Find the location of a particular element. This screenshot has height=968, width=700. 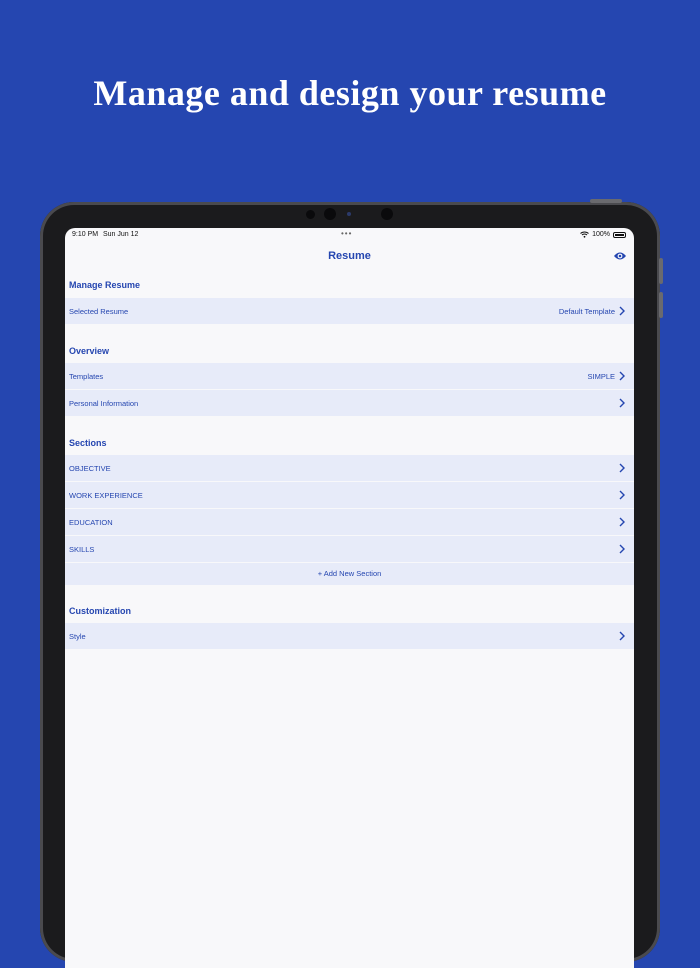

volume-up-button is located at coordinates (661, 271).